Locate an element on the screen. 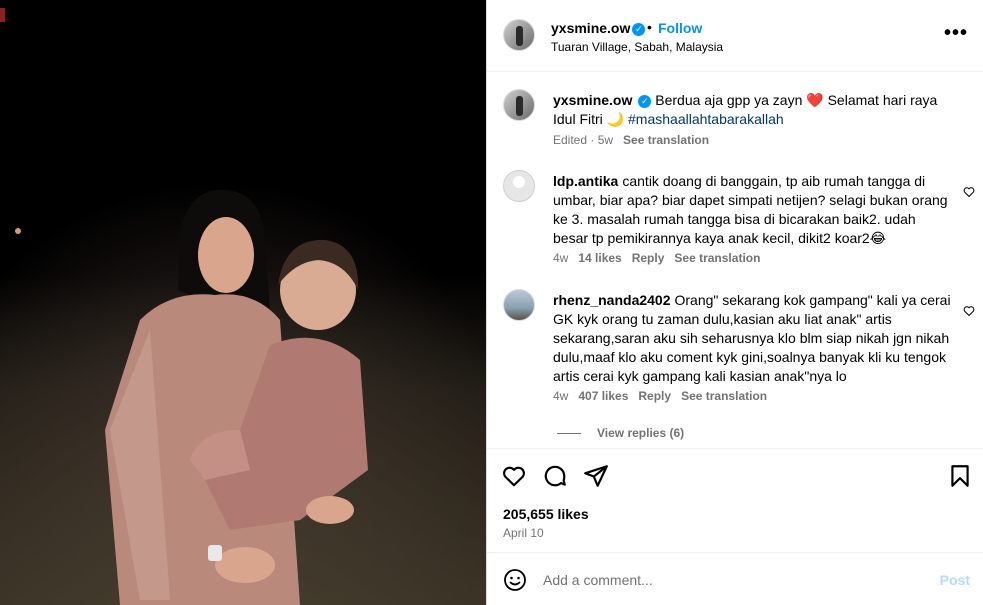 Image resolution: width=983 pixels, height=605 pixels. comment-meta: 4w 407 likes Reply See translation is located at coordinates (665, 396).